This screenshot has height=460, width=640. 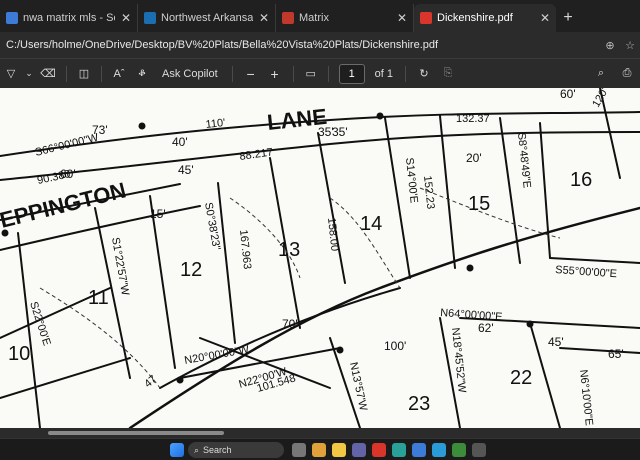 What do you see at coordinates (479, 450) in the screenshot?
I see `app-icon` at bounding box center [479, 450].